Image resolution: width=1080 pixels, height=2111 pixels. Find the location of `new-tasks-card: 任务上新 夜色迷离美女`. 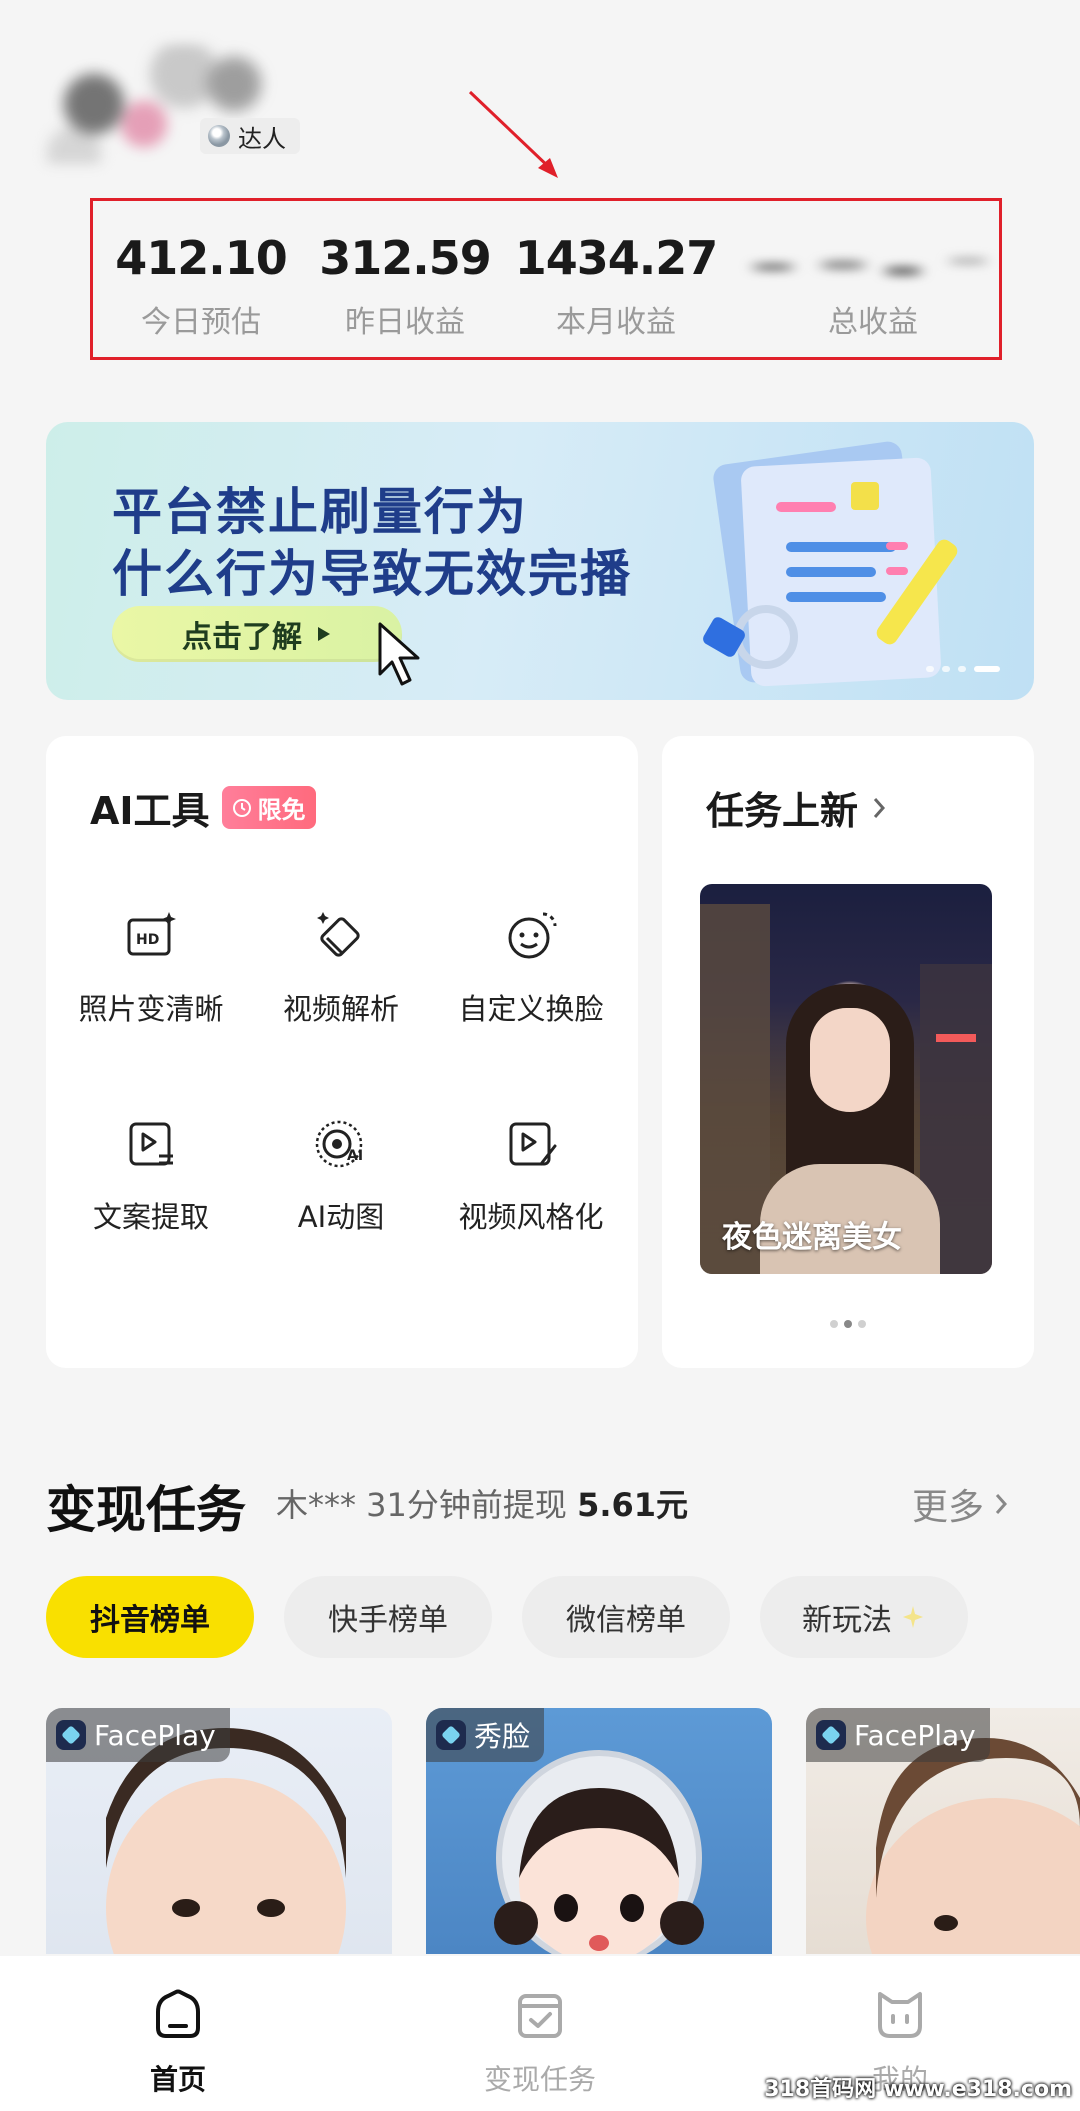

new-tasks-card: 任务上新 夜色迷离美女 is located at coordinates (848, 1052).